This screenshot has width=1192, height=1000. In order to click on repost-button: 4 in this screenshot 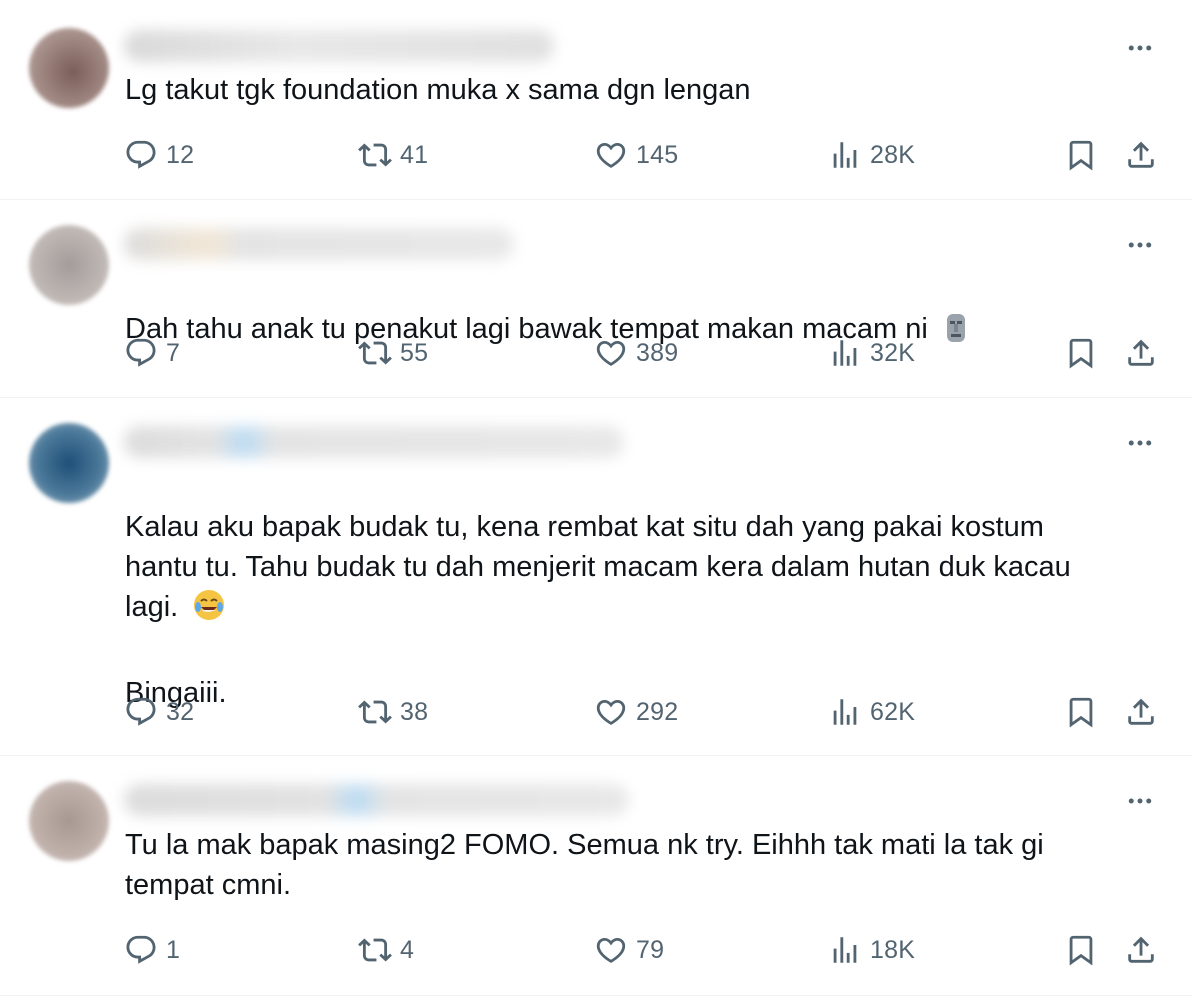, I will do `click(386, 950)`.